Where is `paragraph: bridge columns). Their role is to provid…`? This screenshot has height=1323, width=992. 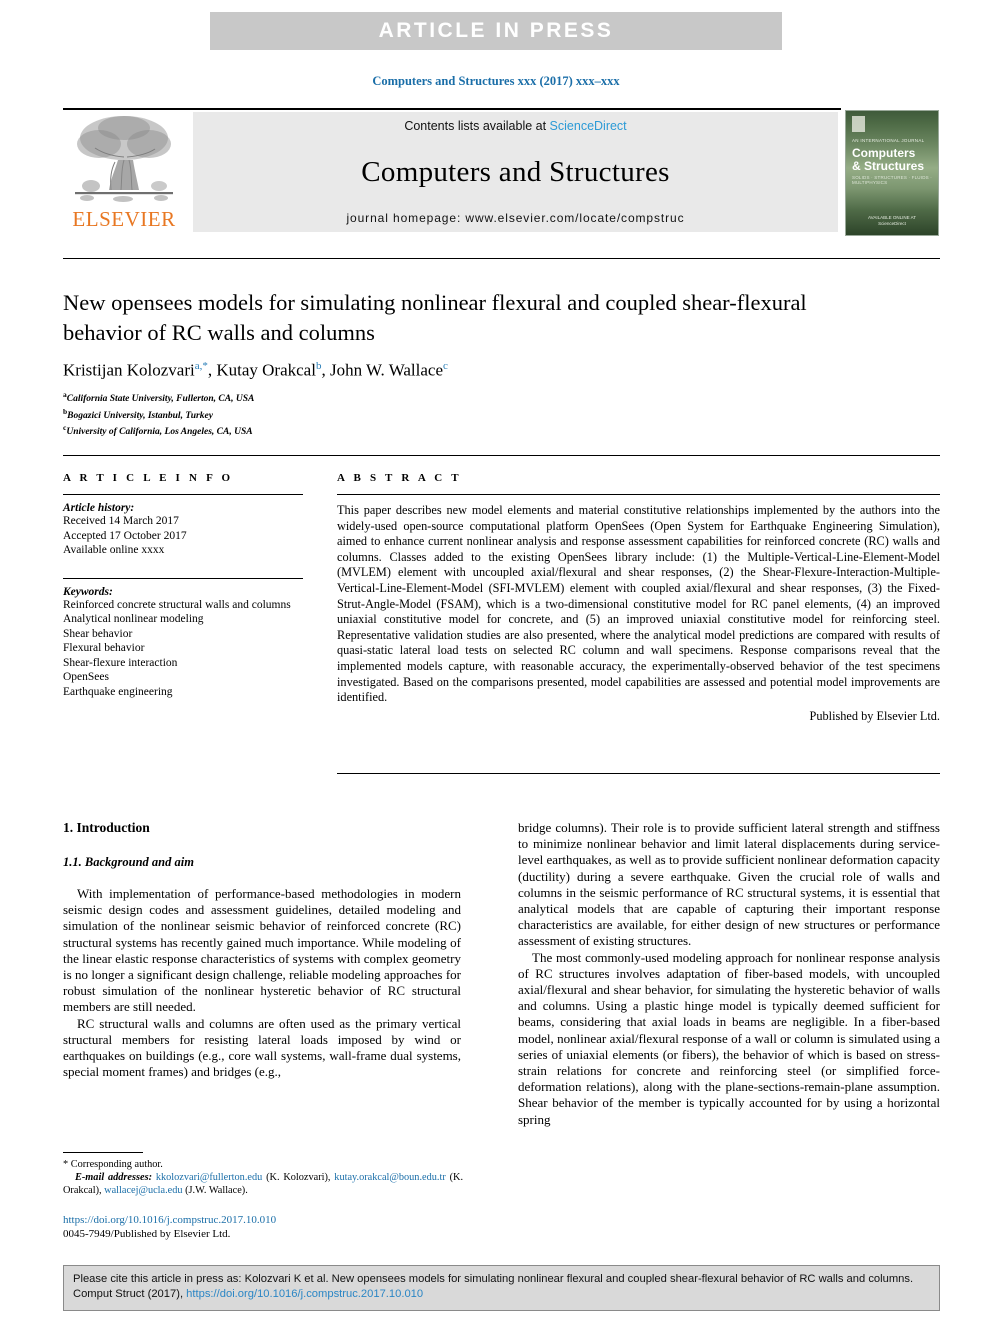
paragraph: bridge columns). Their role is to provid… is located at coordinates (729, 884).